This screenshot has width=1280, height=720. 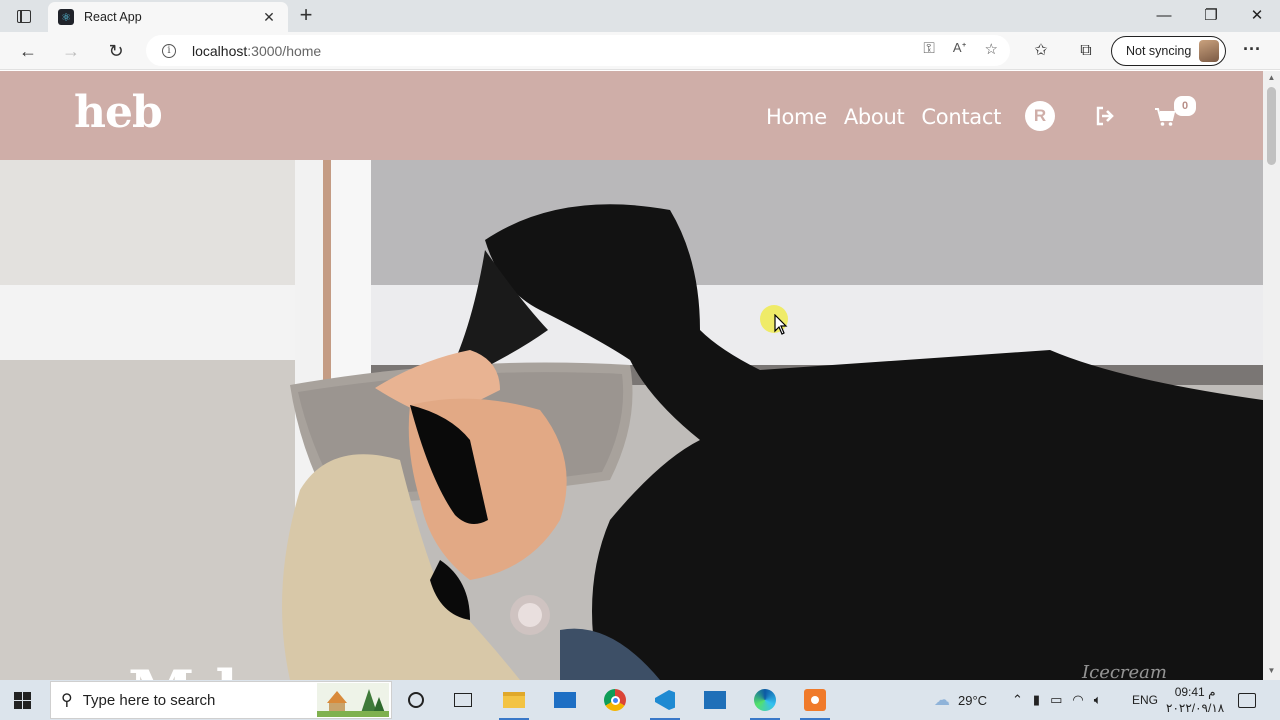 I want to click on collections-icon: ⧉, so click(x=1086, y=51).